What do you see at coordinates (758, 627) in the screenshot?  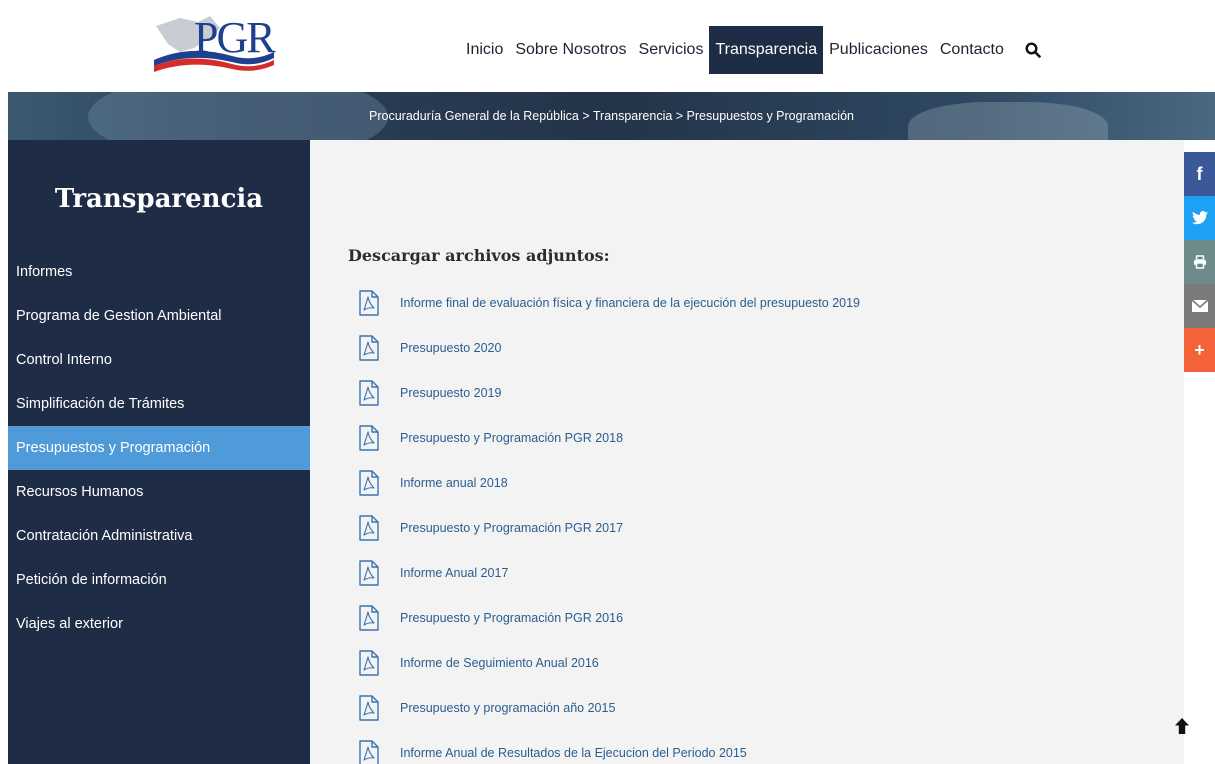 I see `attachment-item: Presupuesto y Programación PGR 2016` at bounding box center [758, 627].